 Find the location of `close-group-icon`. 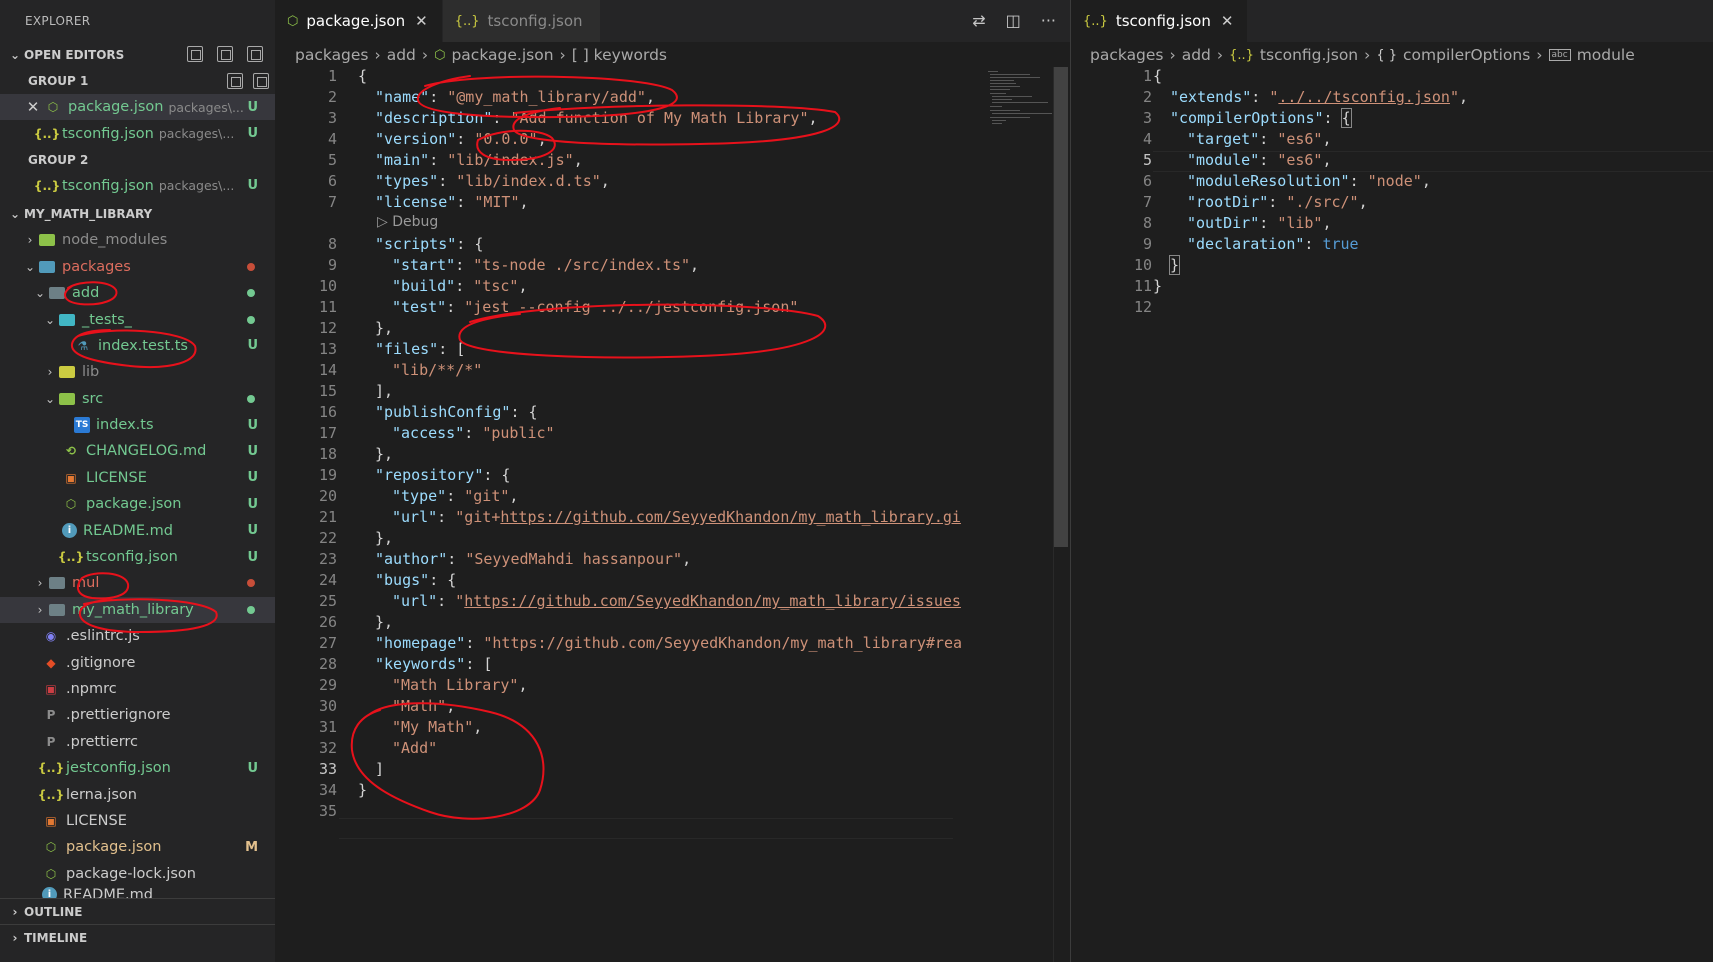

close-group-icon is located at coordinates (261, 81).